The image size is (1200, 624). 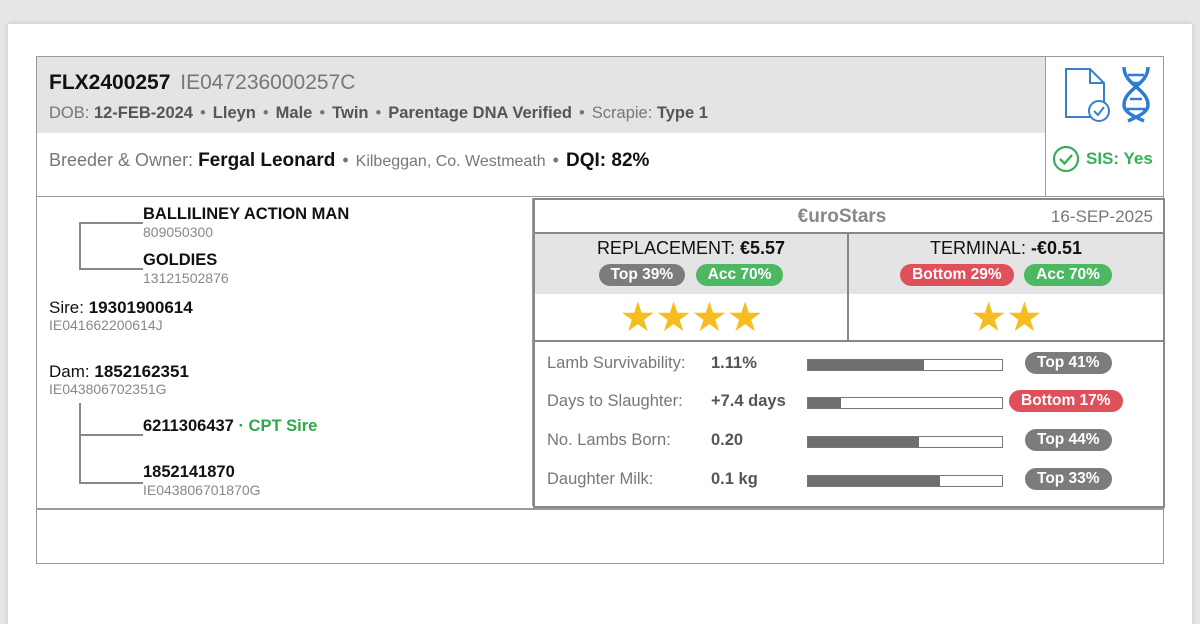 What do you see at coordinates (1006, 248) in the screenshot?
I see `terminal-title: TERMINAL: -€0.51` at bounding box center [1006, 248].